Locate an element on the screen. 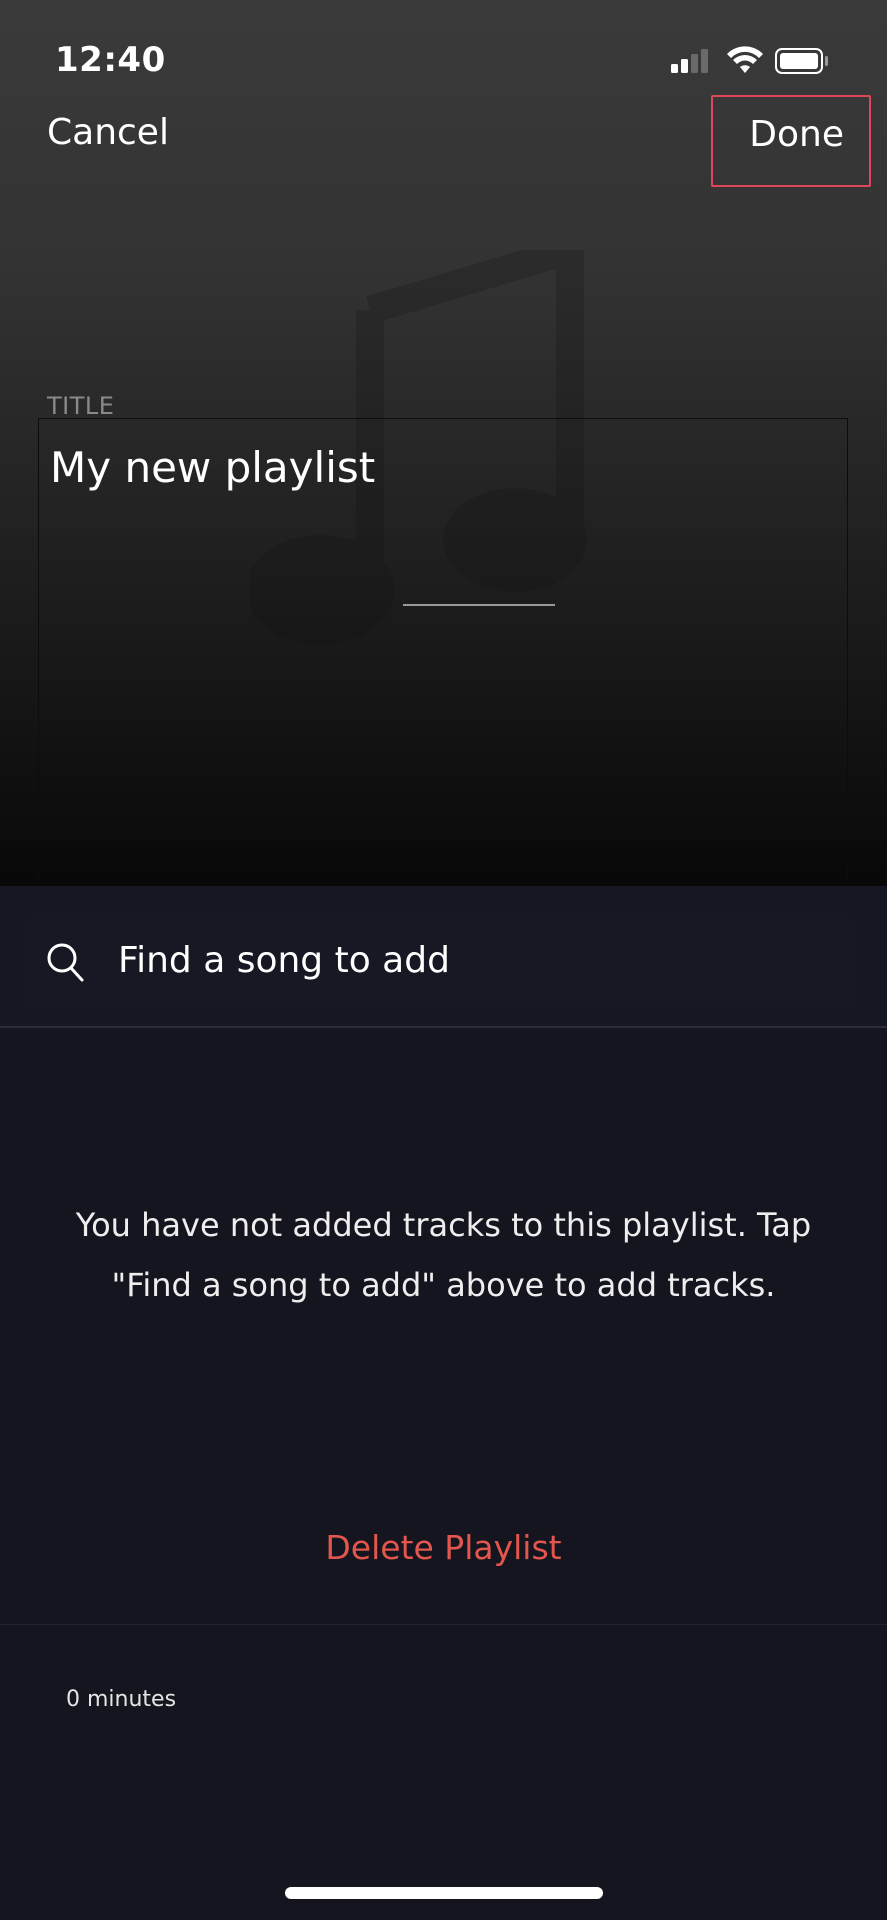  battery-icon is located at coordinates (801, 61).